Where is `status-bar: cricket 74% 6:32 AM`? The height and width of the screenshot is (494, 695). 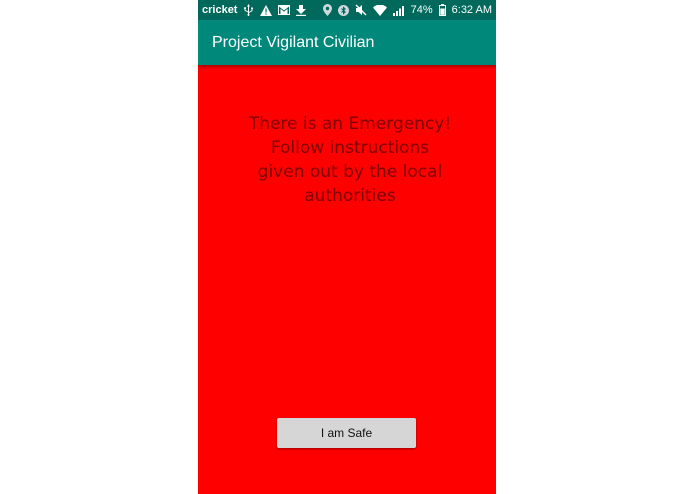
status-bar: cricket 74% 6:32 AM is located at coordinates (347, 10).